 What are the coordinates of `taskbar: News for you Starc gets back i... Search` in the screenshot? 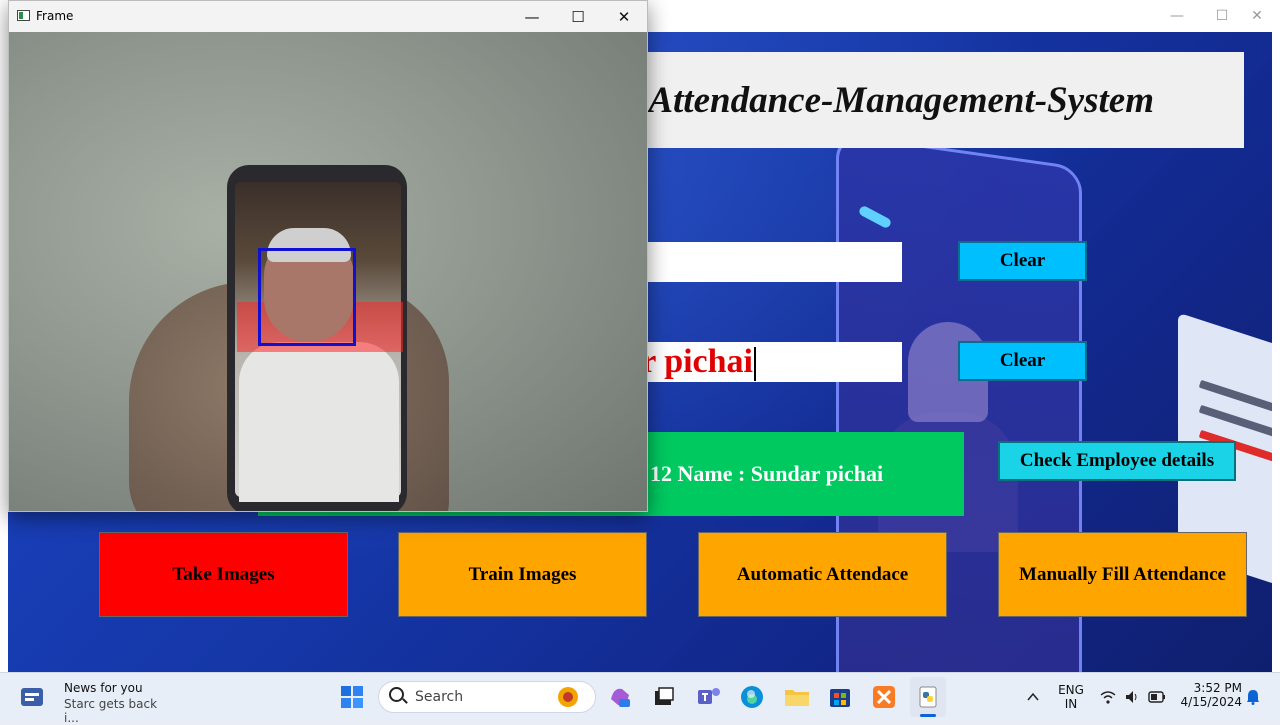 It's located at (640, 698).